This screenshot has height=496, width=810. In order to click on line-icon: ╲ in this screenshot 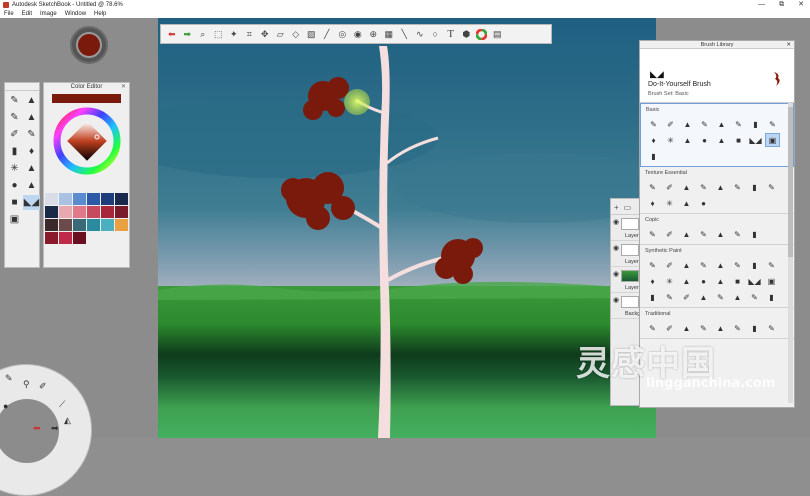, I will do `click(405, 34)`.